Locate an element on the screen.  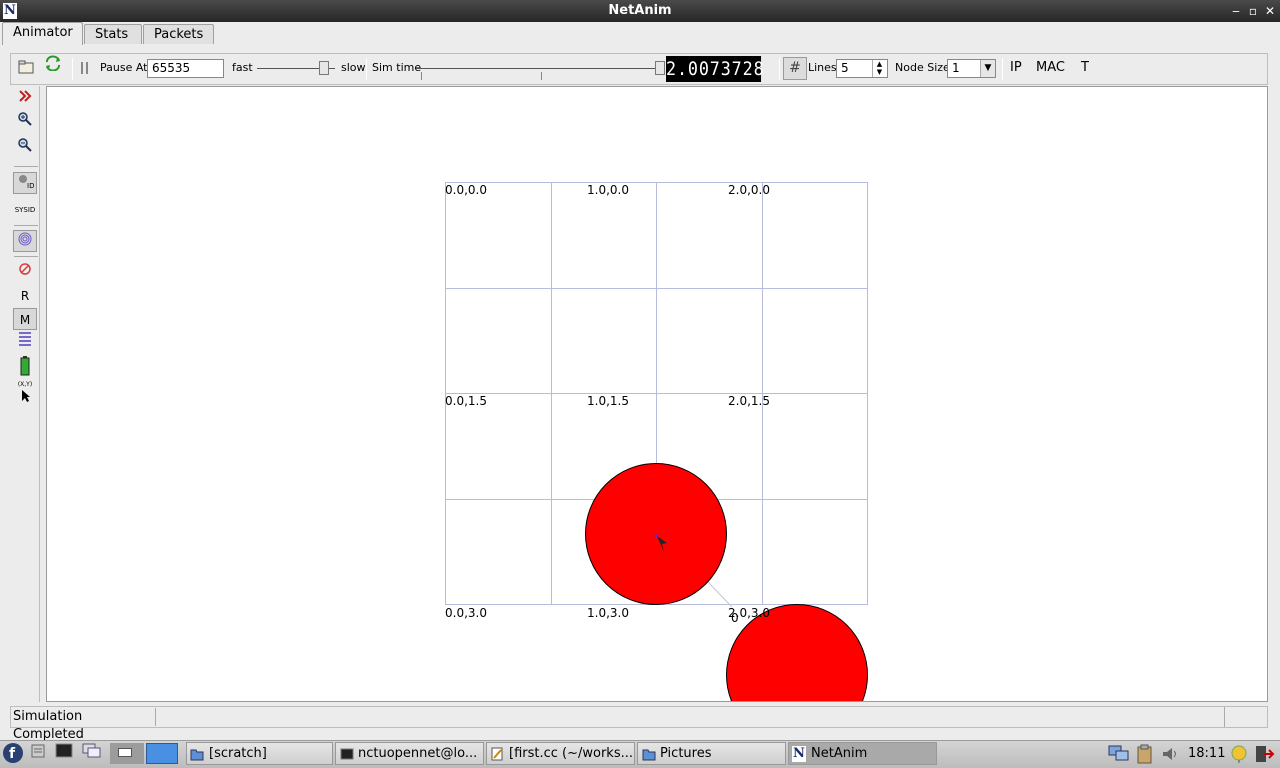
taskbar-item-netanim: NetAnim is located at coordinates (862, 753).